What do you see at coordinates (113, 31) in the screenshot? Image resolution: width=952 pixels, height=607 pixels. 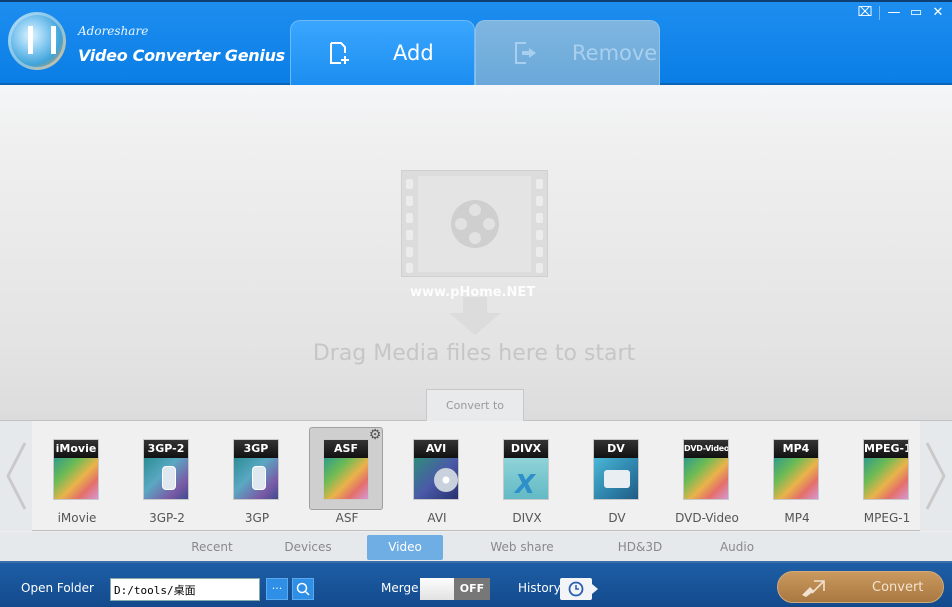 I see `brand-company: Adoreshare` at bounding box center [113, 31].